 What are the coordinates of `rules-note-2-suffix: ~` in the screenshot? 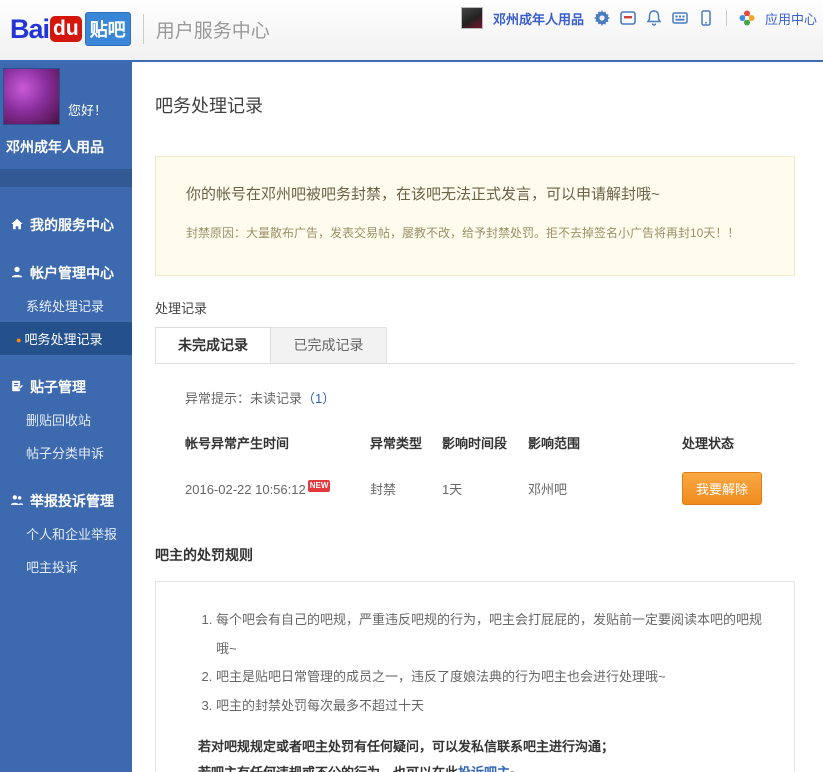 It's located at (514, 768).